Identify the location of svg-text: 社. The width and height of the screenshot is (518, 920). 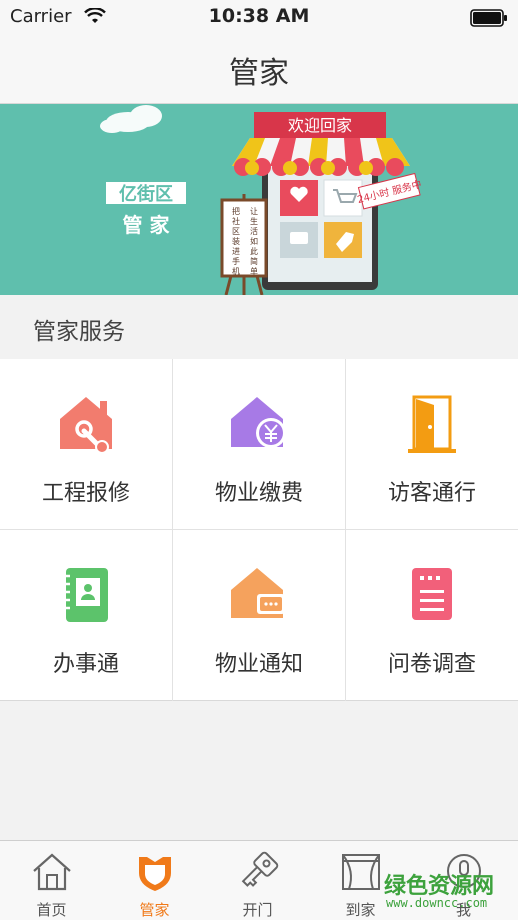
(236, 221).